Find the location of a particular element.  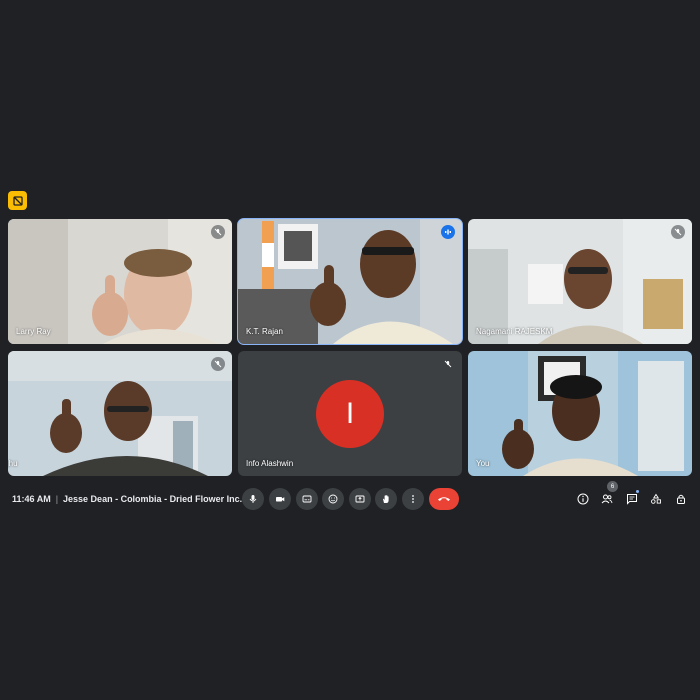

participant-tile-larry-ray: Larry Ray is located at coordinates (120, 281).